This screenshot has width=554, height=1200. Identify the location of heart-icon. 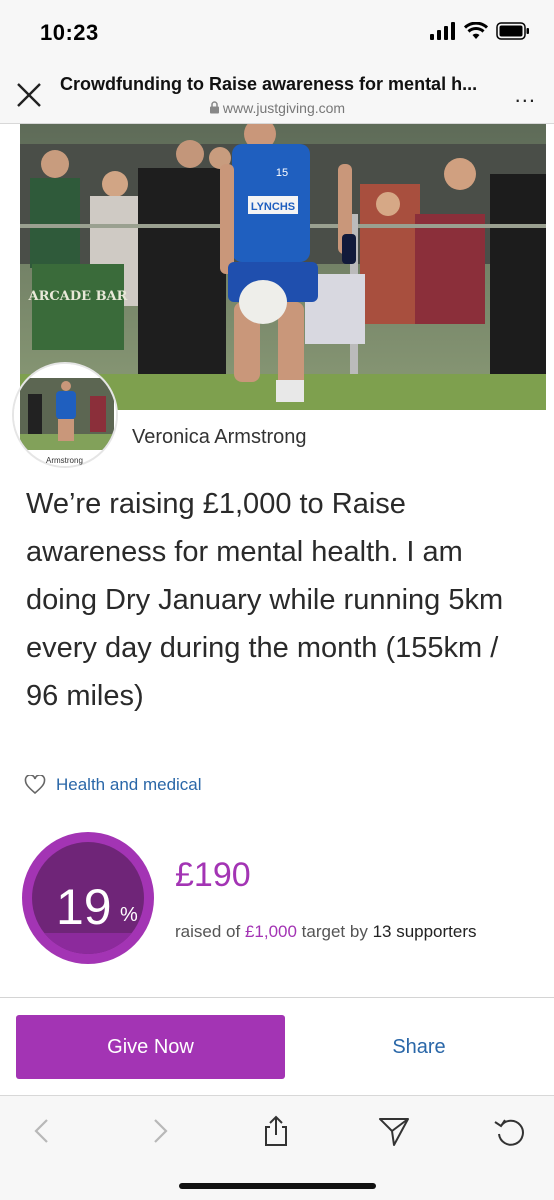
(35, 785).